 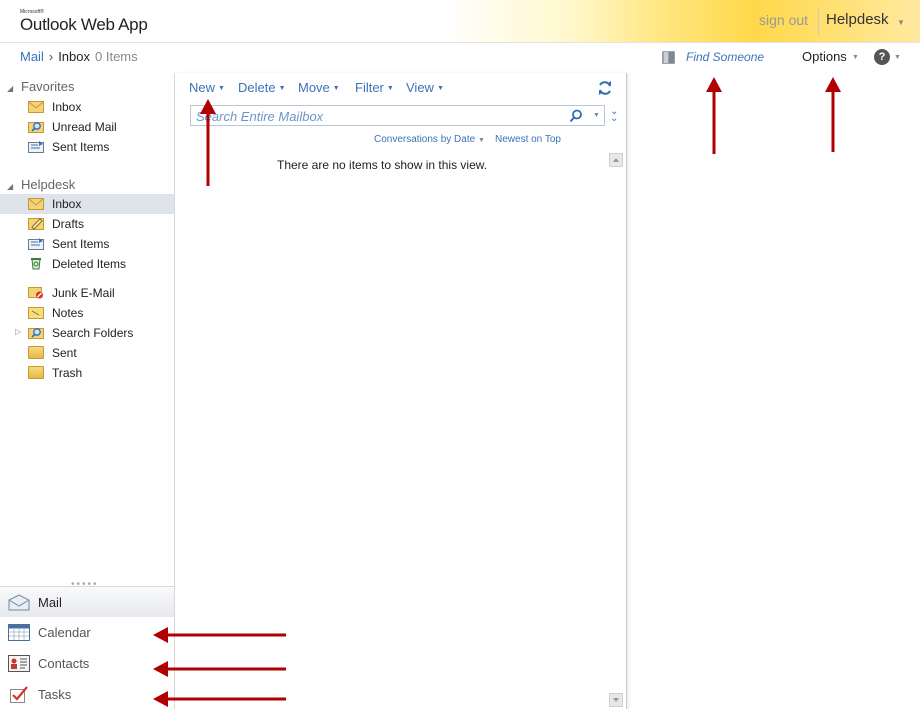 I want to click on find-someone-link: Find Someone, so click(x=725, y=57).